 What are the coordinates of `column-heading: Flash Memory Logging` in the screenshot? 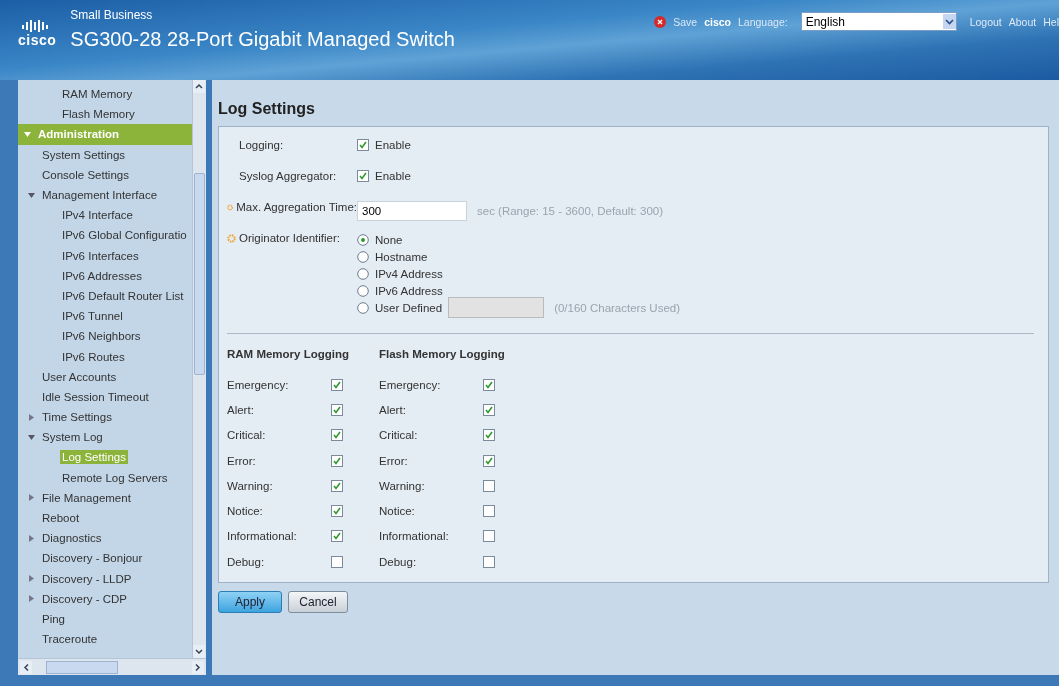 It's located at (442, 355).